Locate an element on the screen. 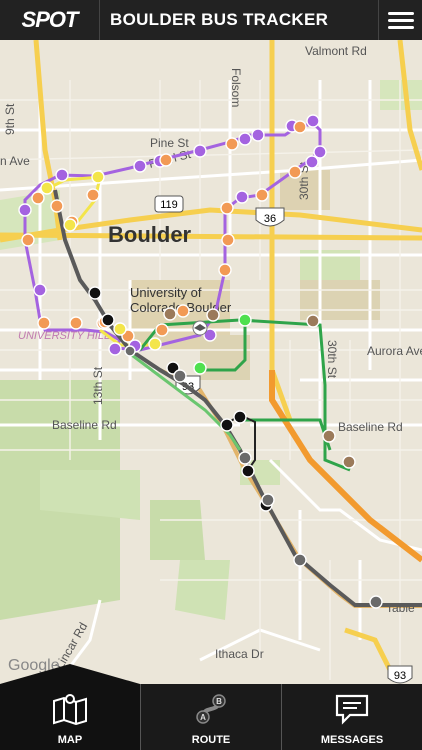 This screenshot has width=422, height=750. street-label: Valmont Rd is located at coordinates (336, 51).